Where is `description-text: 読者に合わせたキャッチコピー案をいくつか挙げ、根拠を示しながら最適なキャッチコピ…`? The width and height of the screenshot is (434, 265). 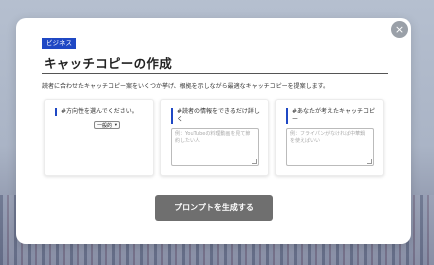 description-text: 読者に合わせたキャッチコピー案をいくつか挙げ、根拠を示しながら最適なキャッチコピ… is located at coordinates (185, 86).